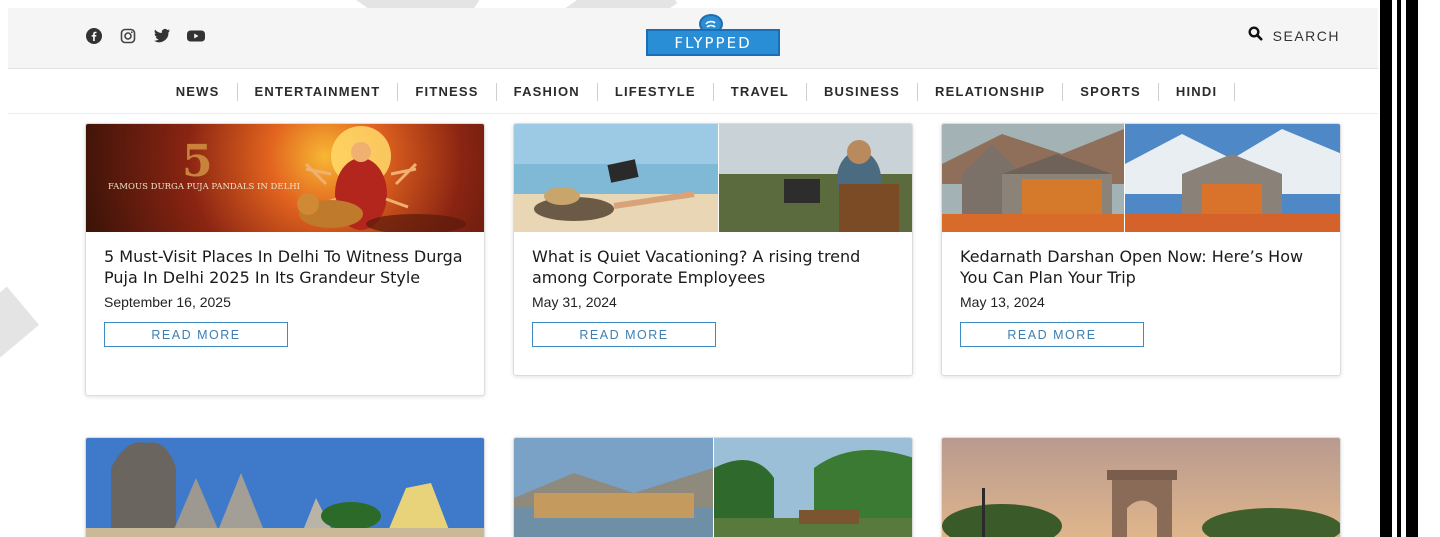  I want to click on thumbnail-number: 5, so click(197, 161).